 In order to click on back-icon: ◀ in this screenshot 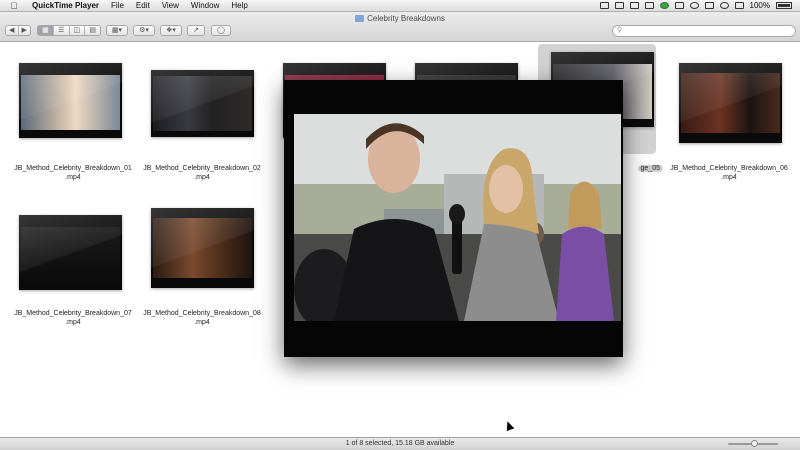, I will do `click(12, 30)`.